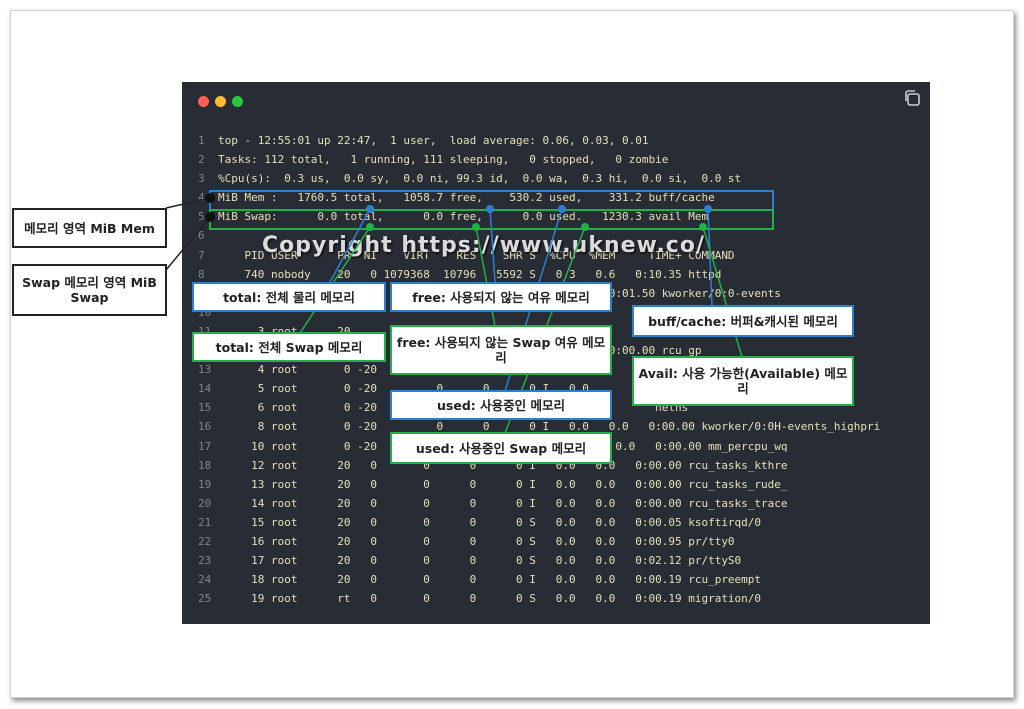 This screenshot has width=1024, height=709. What do you see at coordinates (491, 200) in the screenshot?
I see `mem-row-highlight` at bounding box center [491, 200].